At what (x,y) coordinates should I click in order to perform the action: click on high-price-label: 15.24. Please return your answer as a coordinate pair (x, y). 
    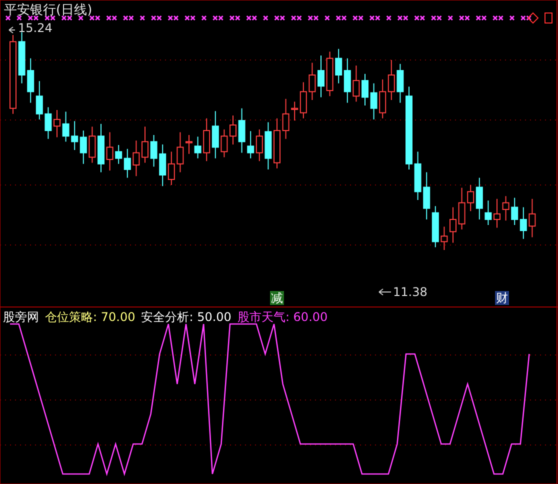
    Looking at the image, I should click on (35, 28).